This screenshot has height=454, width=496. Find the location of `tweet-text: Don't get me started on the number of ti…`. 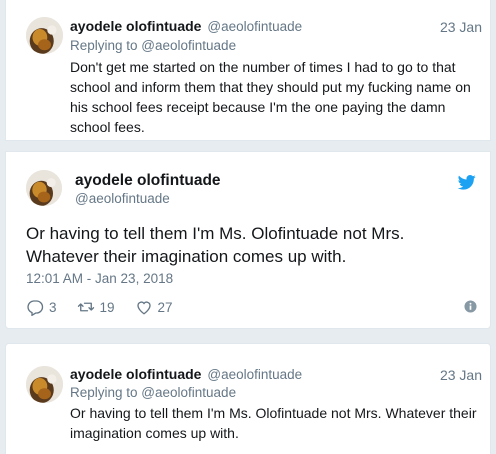

tweet-text: Don't get me started on the number of ti… is located at coordinates (270, 97).